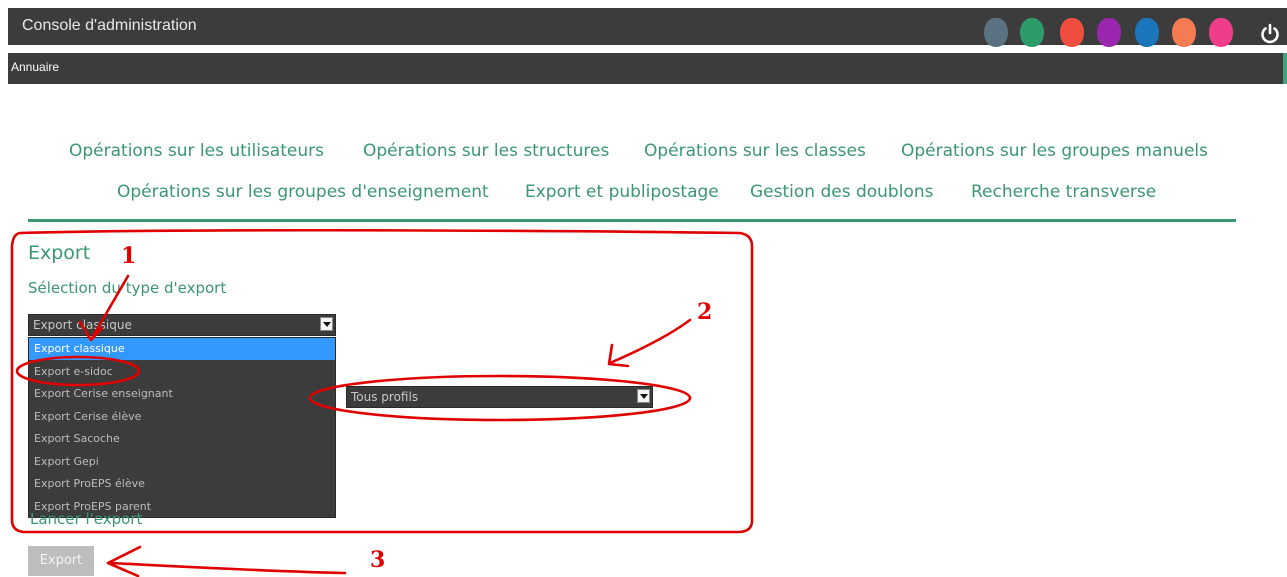  I want to click on option-export-esidoc: Export e-sidoc, so click(182, 372).